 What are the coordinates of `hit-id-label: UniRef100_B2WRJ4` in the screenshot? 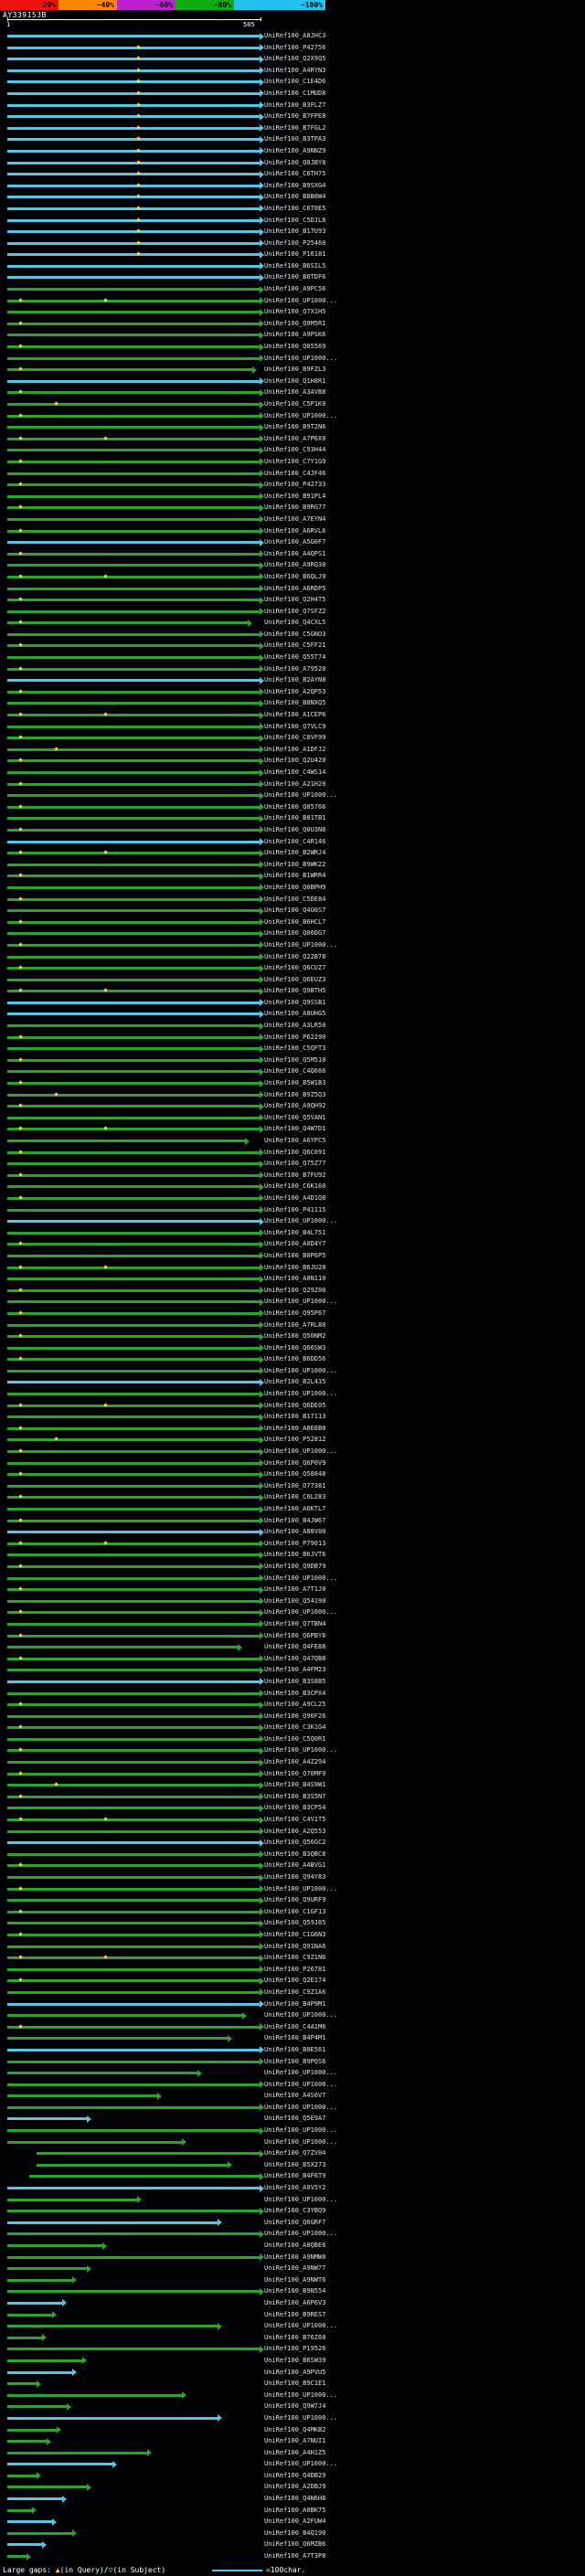 It's located at (295, 853).